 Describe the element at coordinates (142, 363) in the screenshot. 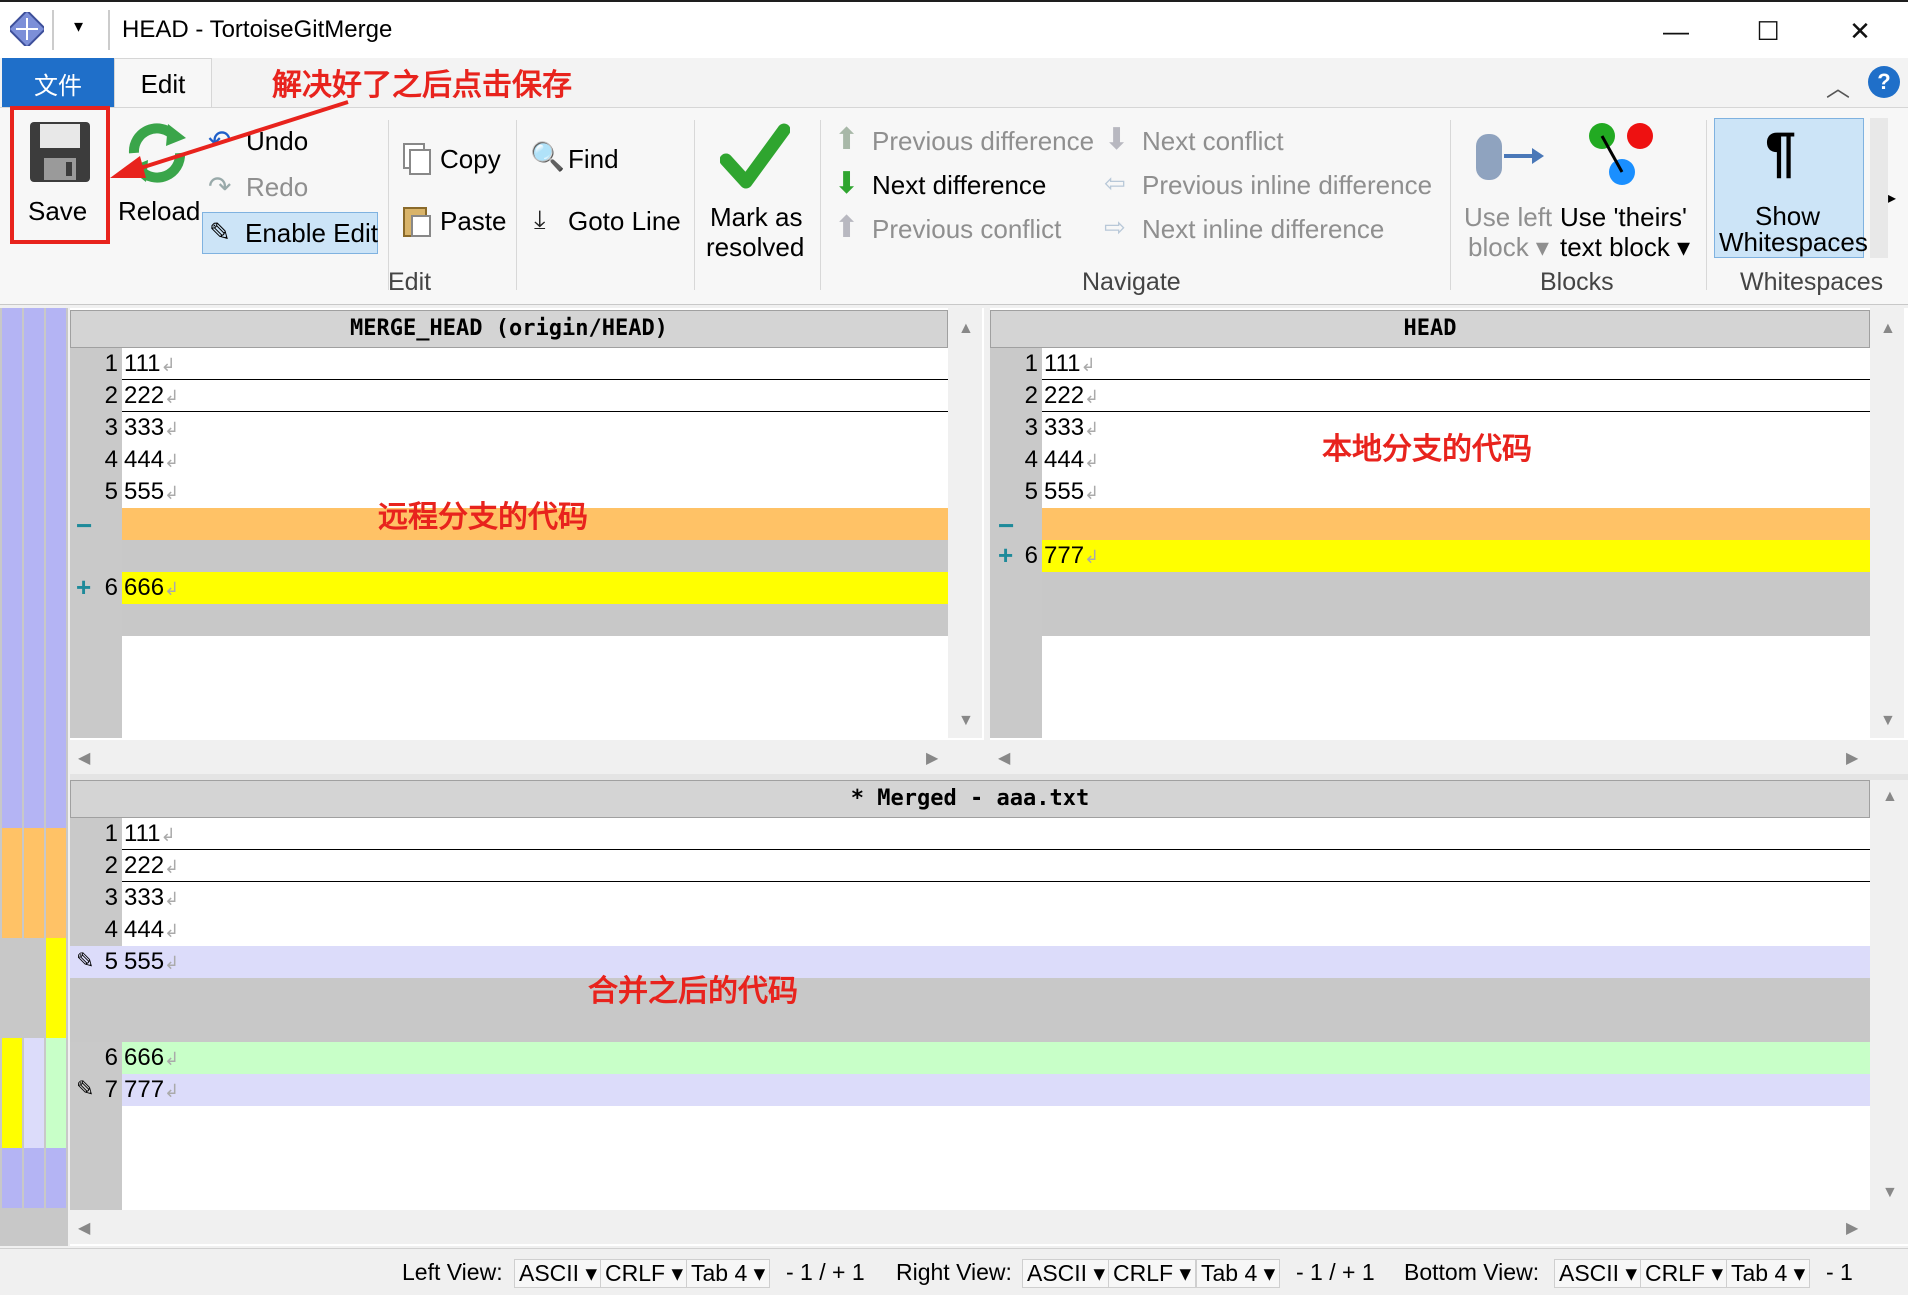

I see `line-content: 111` at that location.